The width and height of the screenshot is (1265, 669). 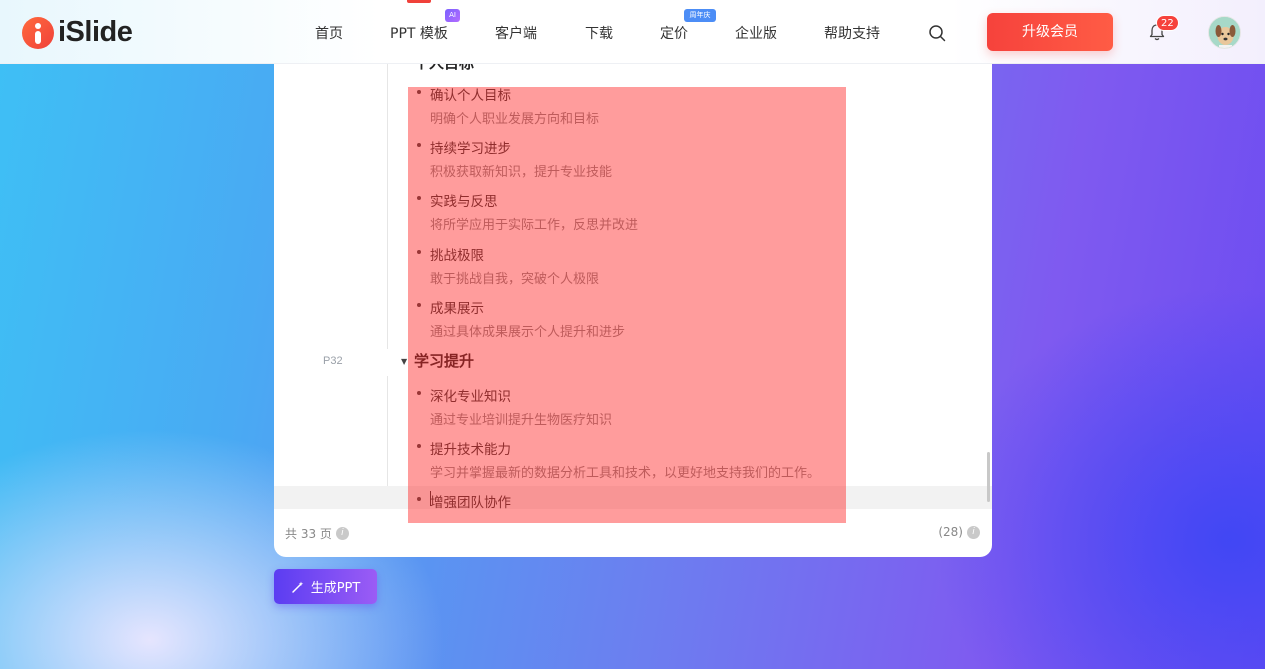 I want to click on item-count: (28) i, so click(x=959, y=532).